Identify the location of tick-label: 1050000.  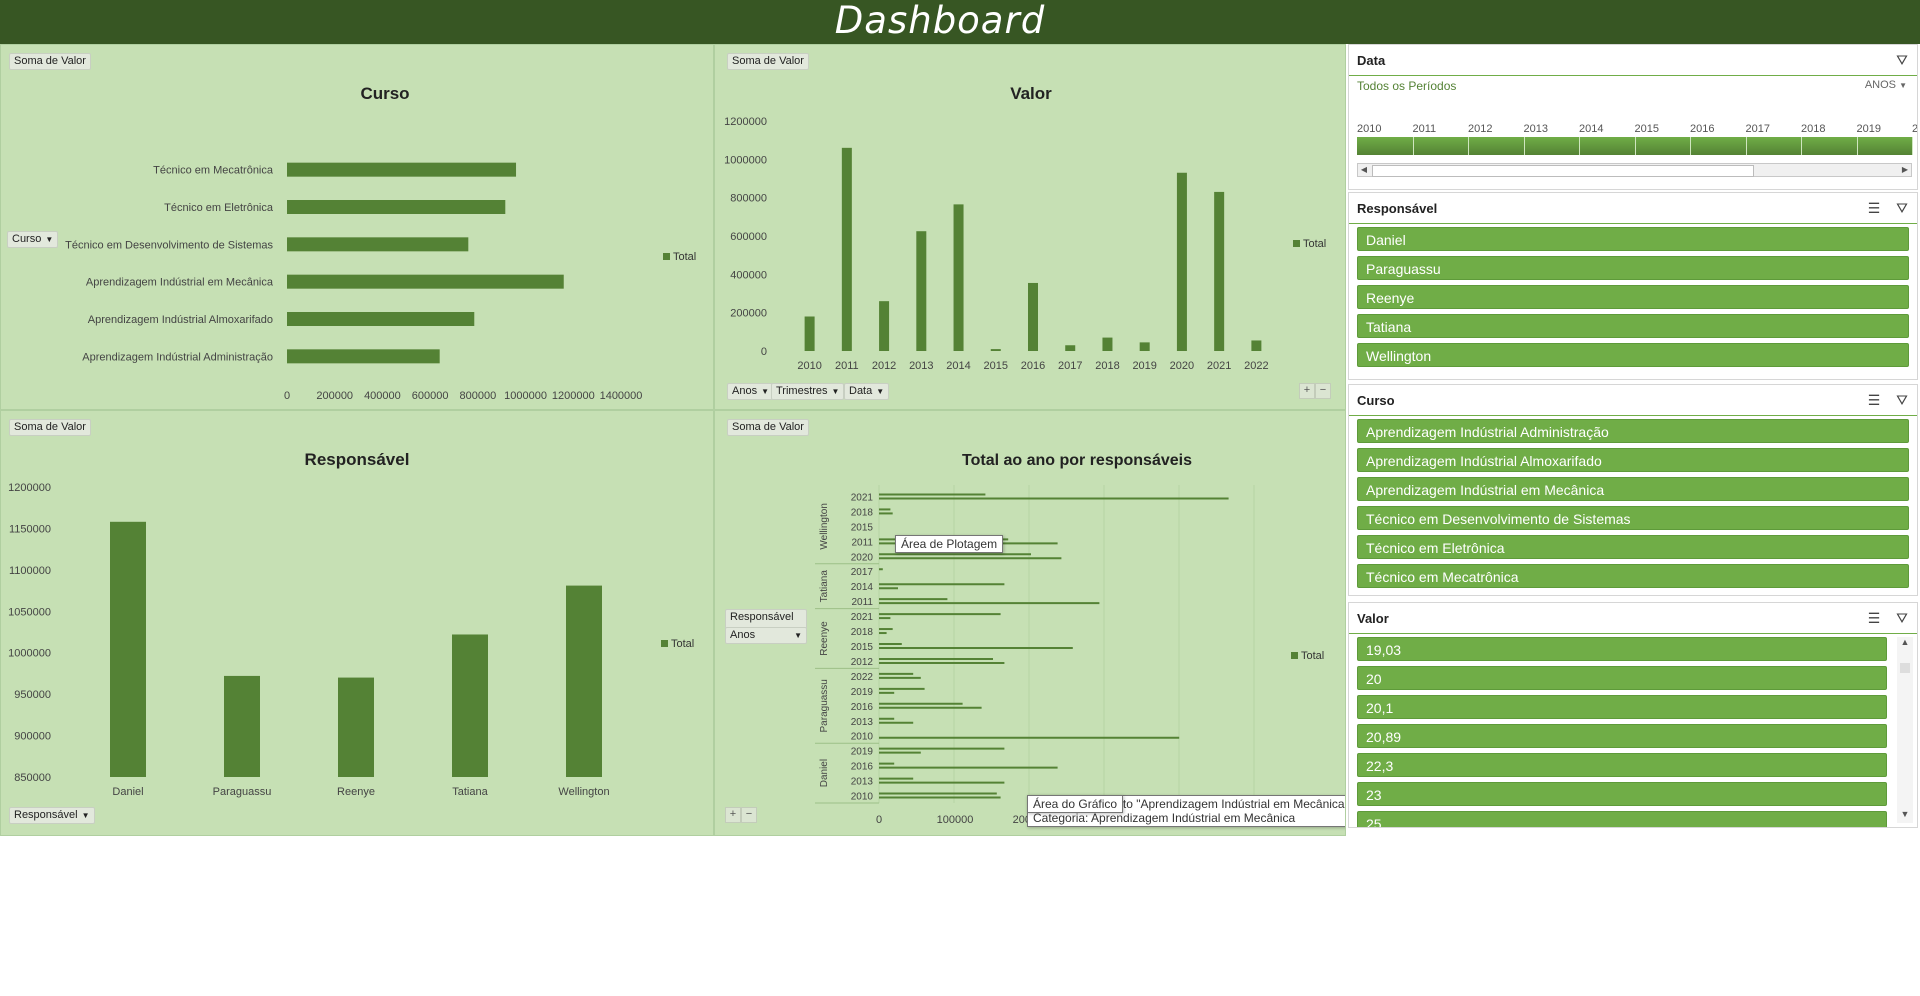
(29, 612).